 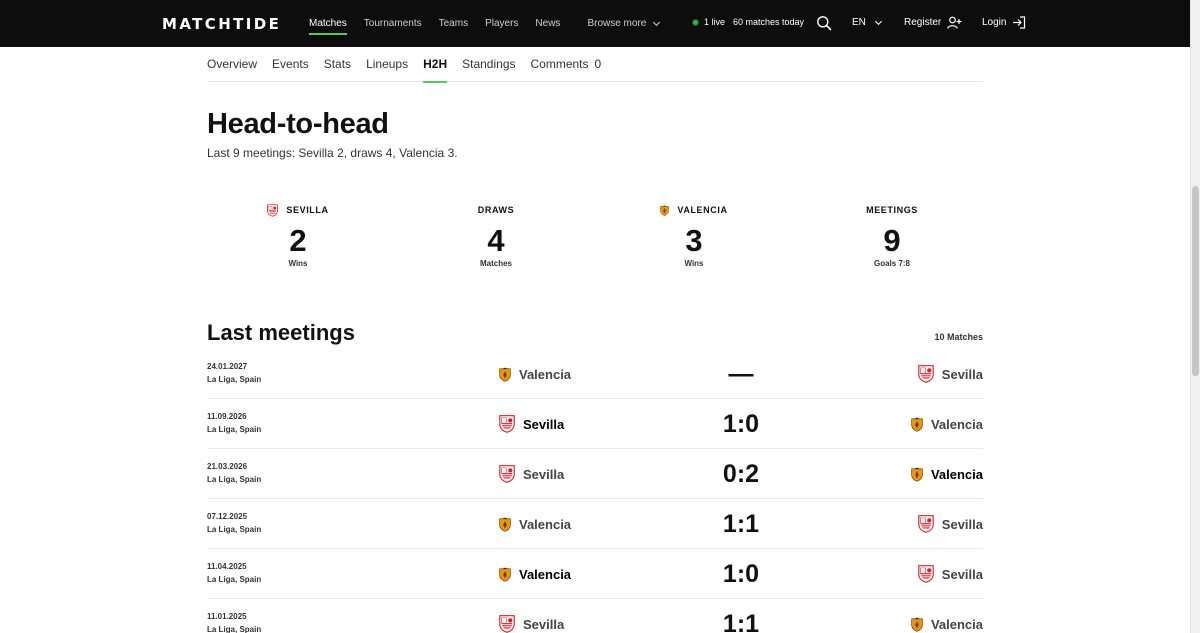 I want to click on match-date: 07.12.2025, so click(x=227, y=516).